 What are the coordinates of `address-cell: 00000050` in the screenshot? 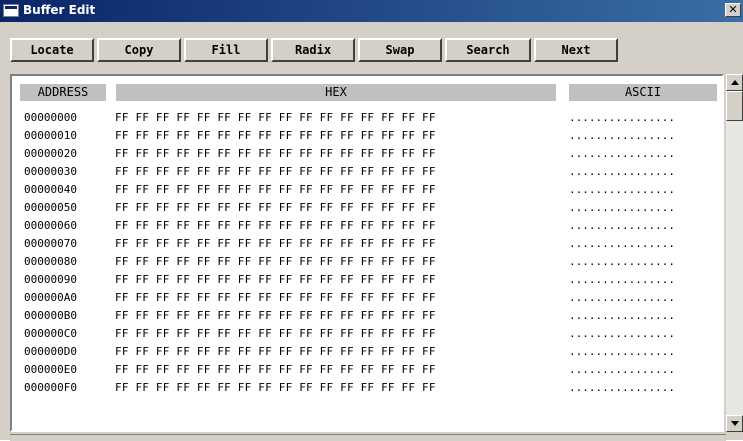 It's located at (50, 207).